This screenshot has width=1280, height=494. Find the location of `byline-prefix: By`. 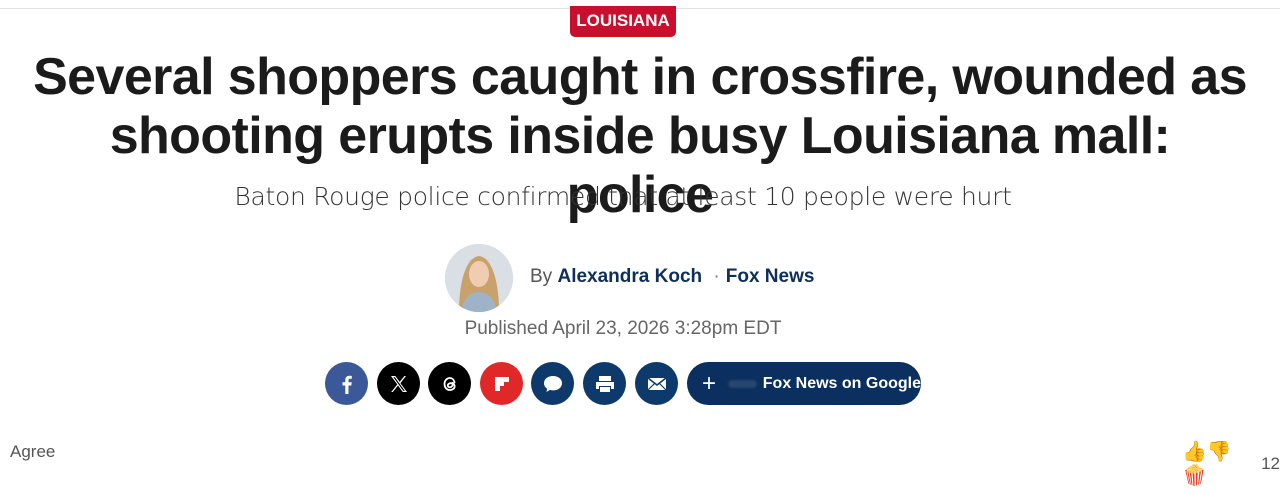

byline-prefix: By is located at coordinates (541, 276).